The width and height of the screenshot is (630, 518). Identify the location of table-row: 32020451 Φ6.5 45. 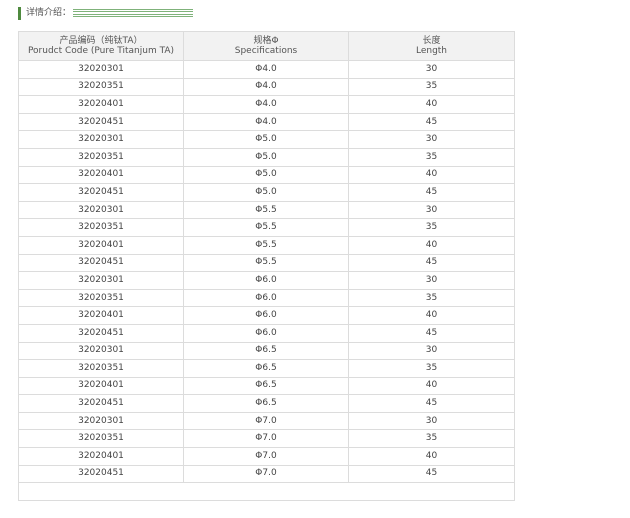
(266, 403).